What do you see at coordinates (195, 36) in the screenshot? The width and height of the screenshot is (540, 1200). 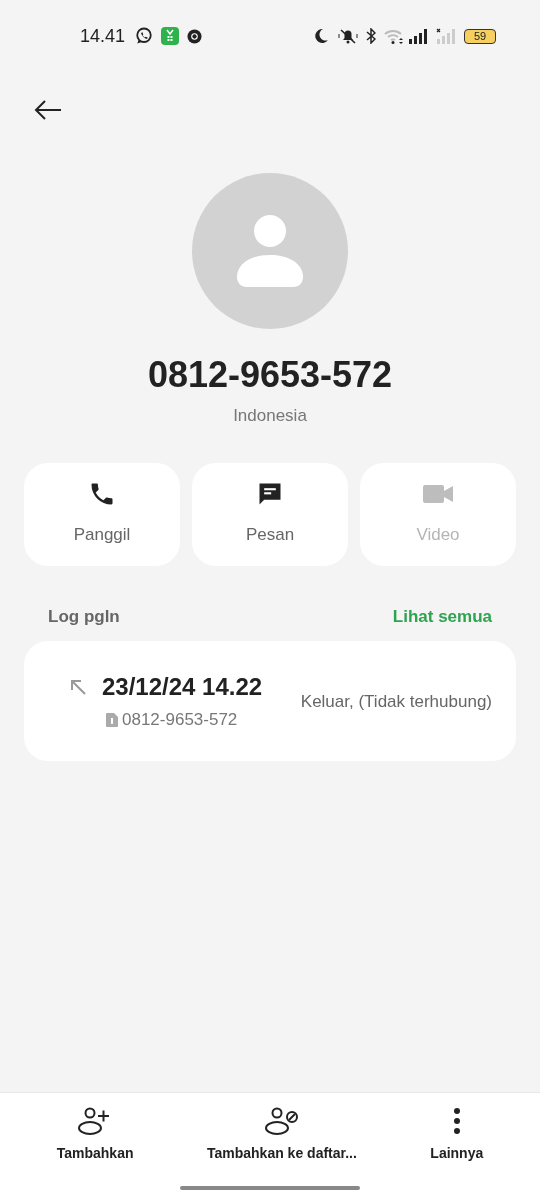 I see `browser-icon` at bounding box center [195, 36].